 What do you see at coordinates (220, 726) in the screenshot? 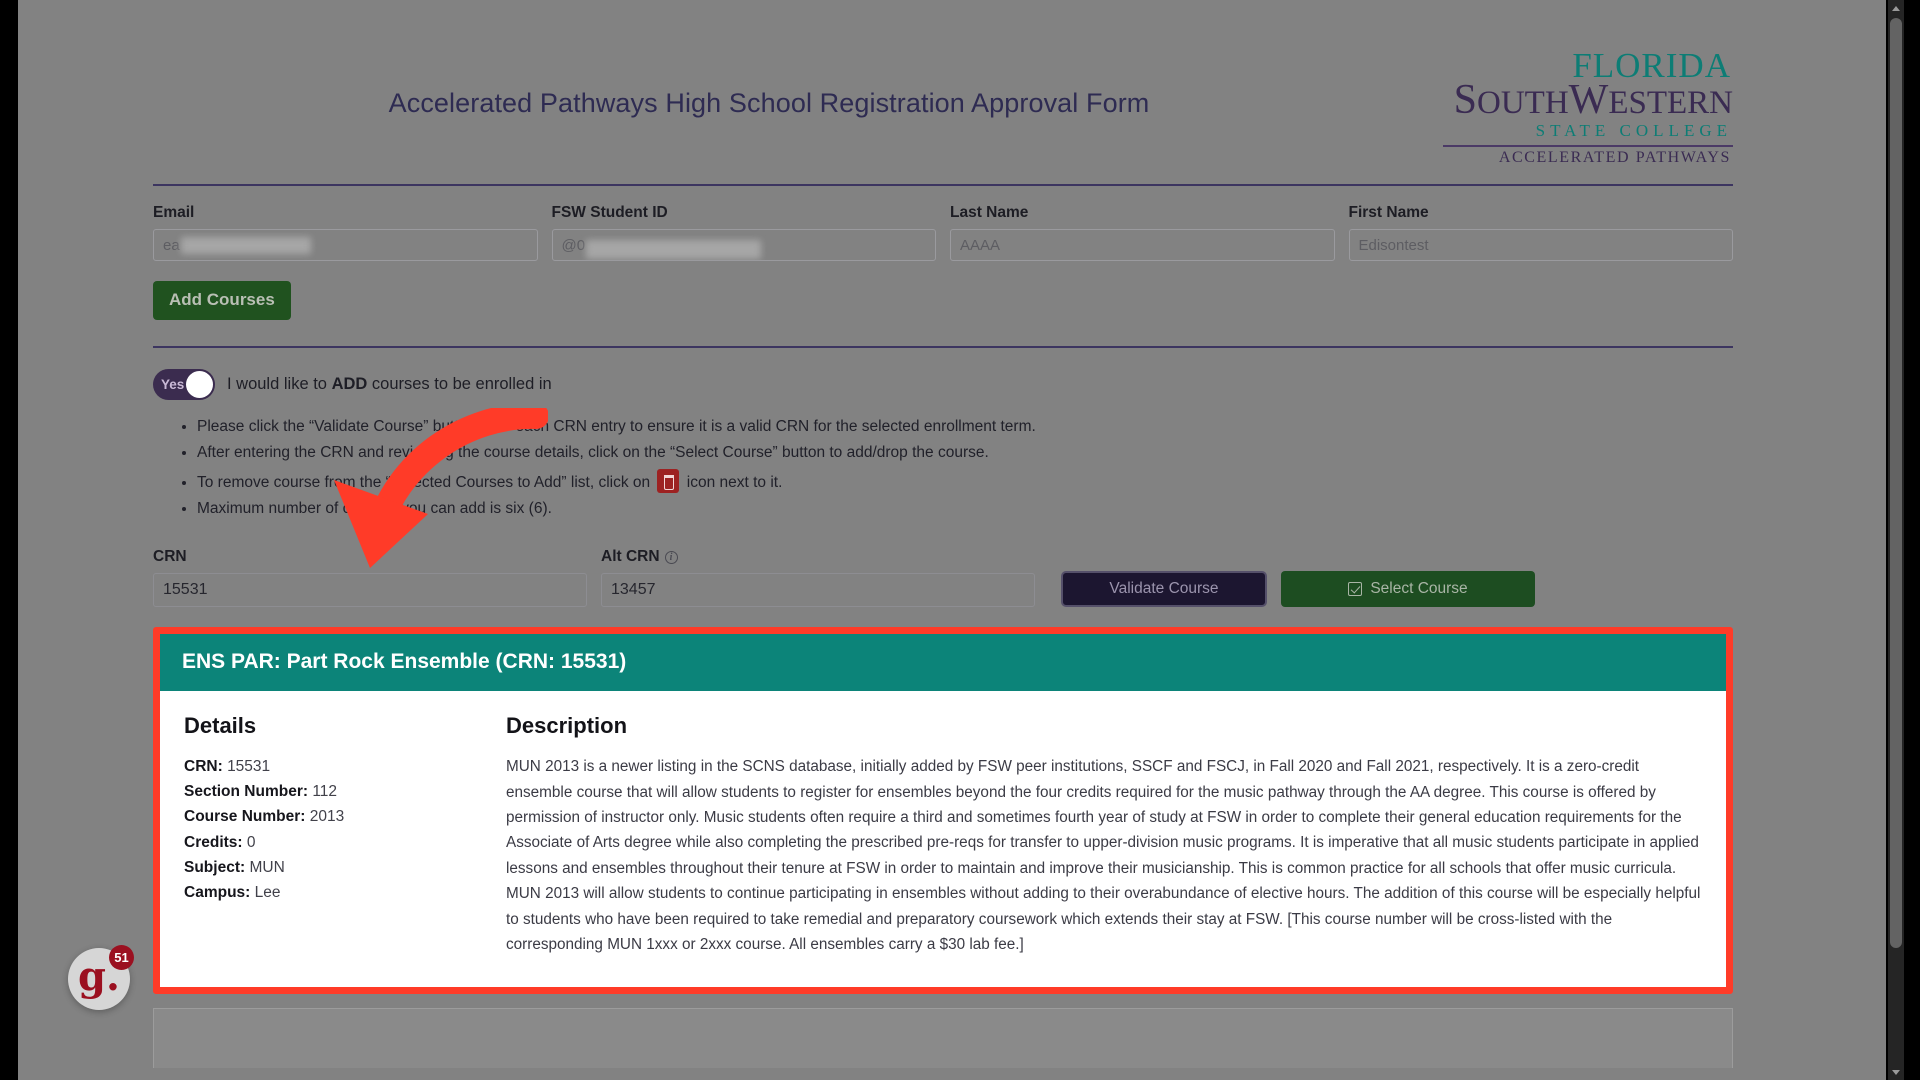
I see `details-heading: Details` at bounding box center [220, 726].